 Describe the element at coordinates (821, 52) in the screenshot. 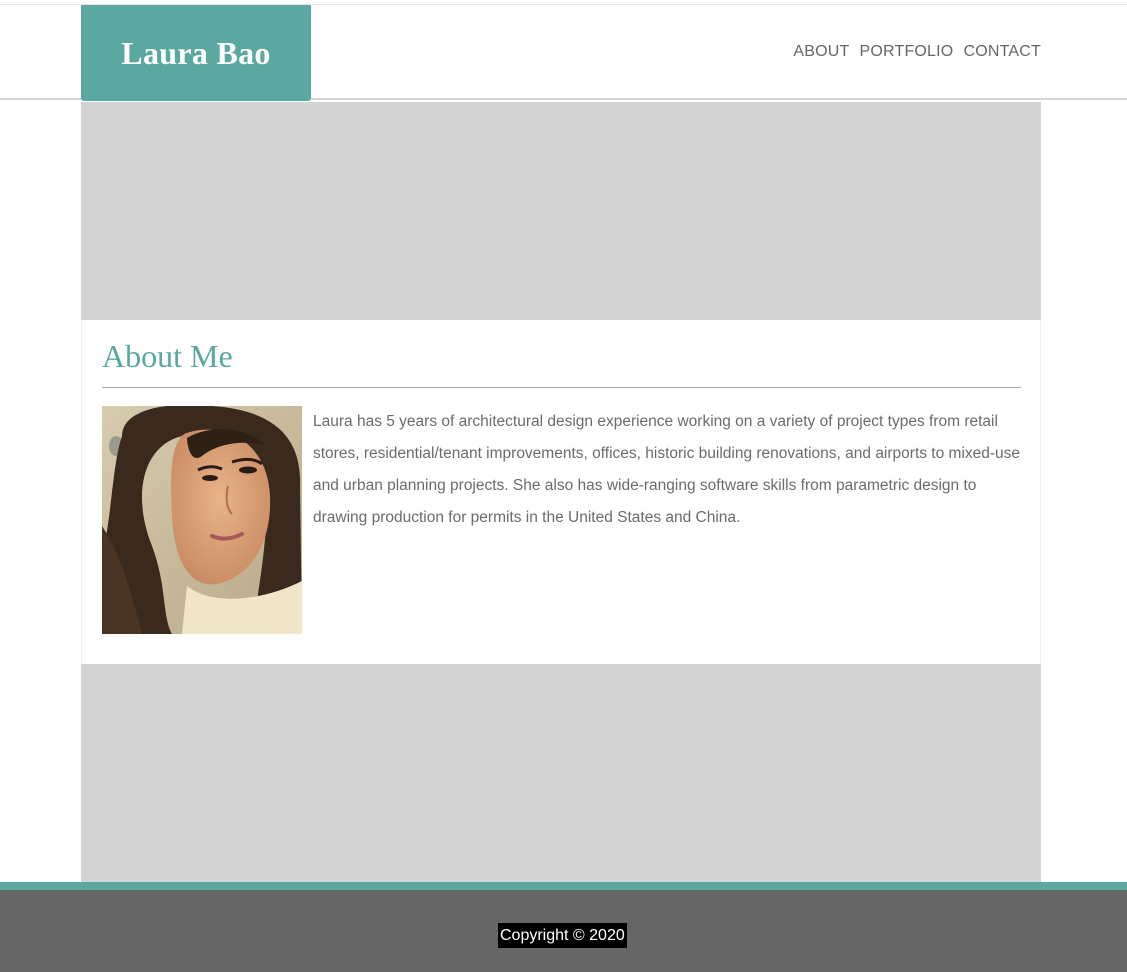

I see `nav-link-about: ABOUT` at that location.